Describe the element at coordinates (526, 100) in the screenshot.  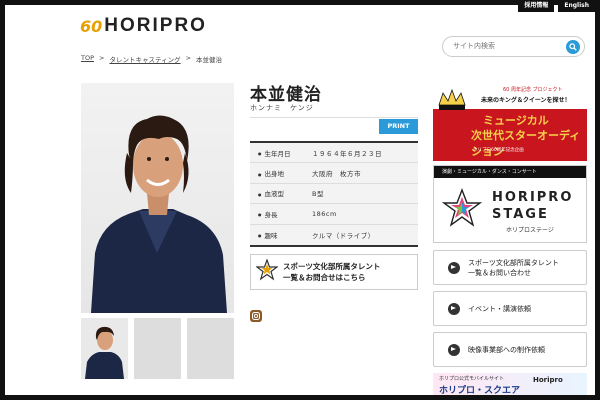
I see `ad-tagline: 未来のキング＆クイーンを探せ！` at that location.